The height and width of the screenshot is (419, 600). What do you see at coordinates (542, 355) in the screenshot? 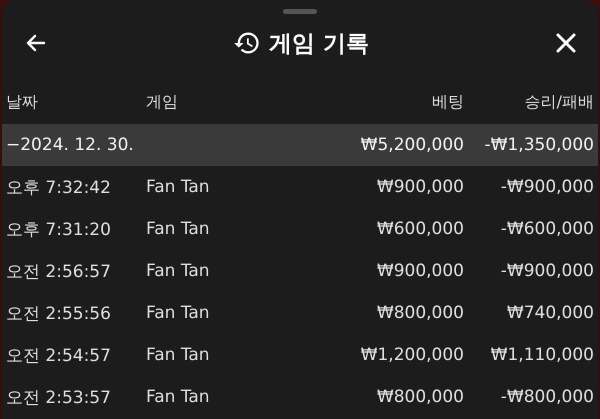
I see `table-cell-text: ₩1,110,000` at bounding box center [542, 355].